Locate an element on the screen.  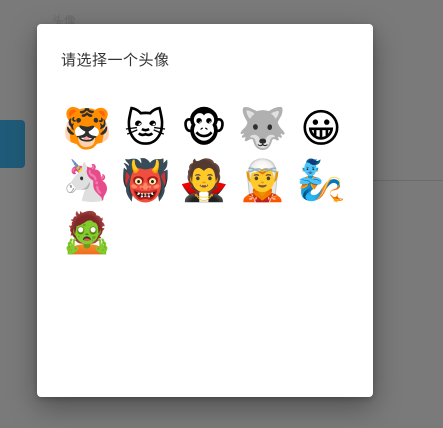
vampire-icon: 🧛 is located at coordinates (204, 181).